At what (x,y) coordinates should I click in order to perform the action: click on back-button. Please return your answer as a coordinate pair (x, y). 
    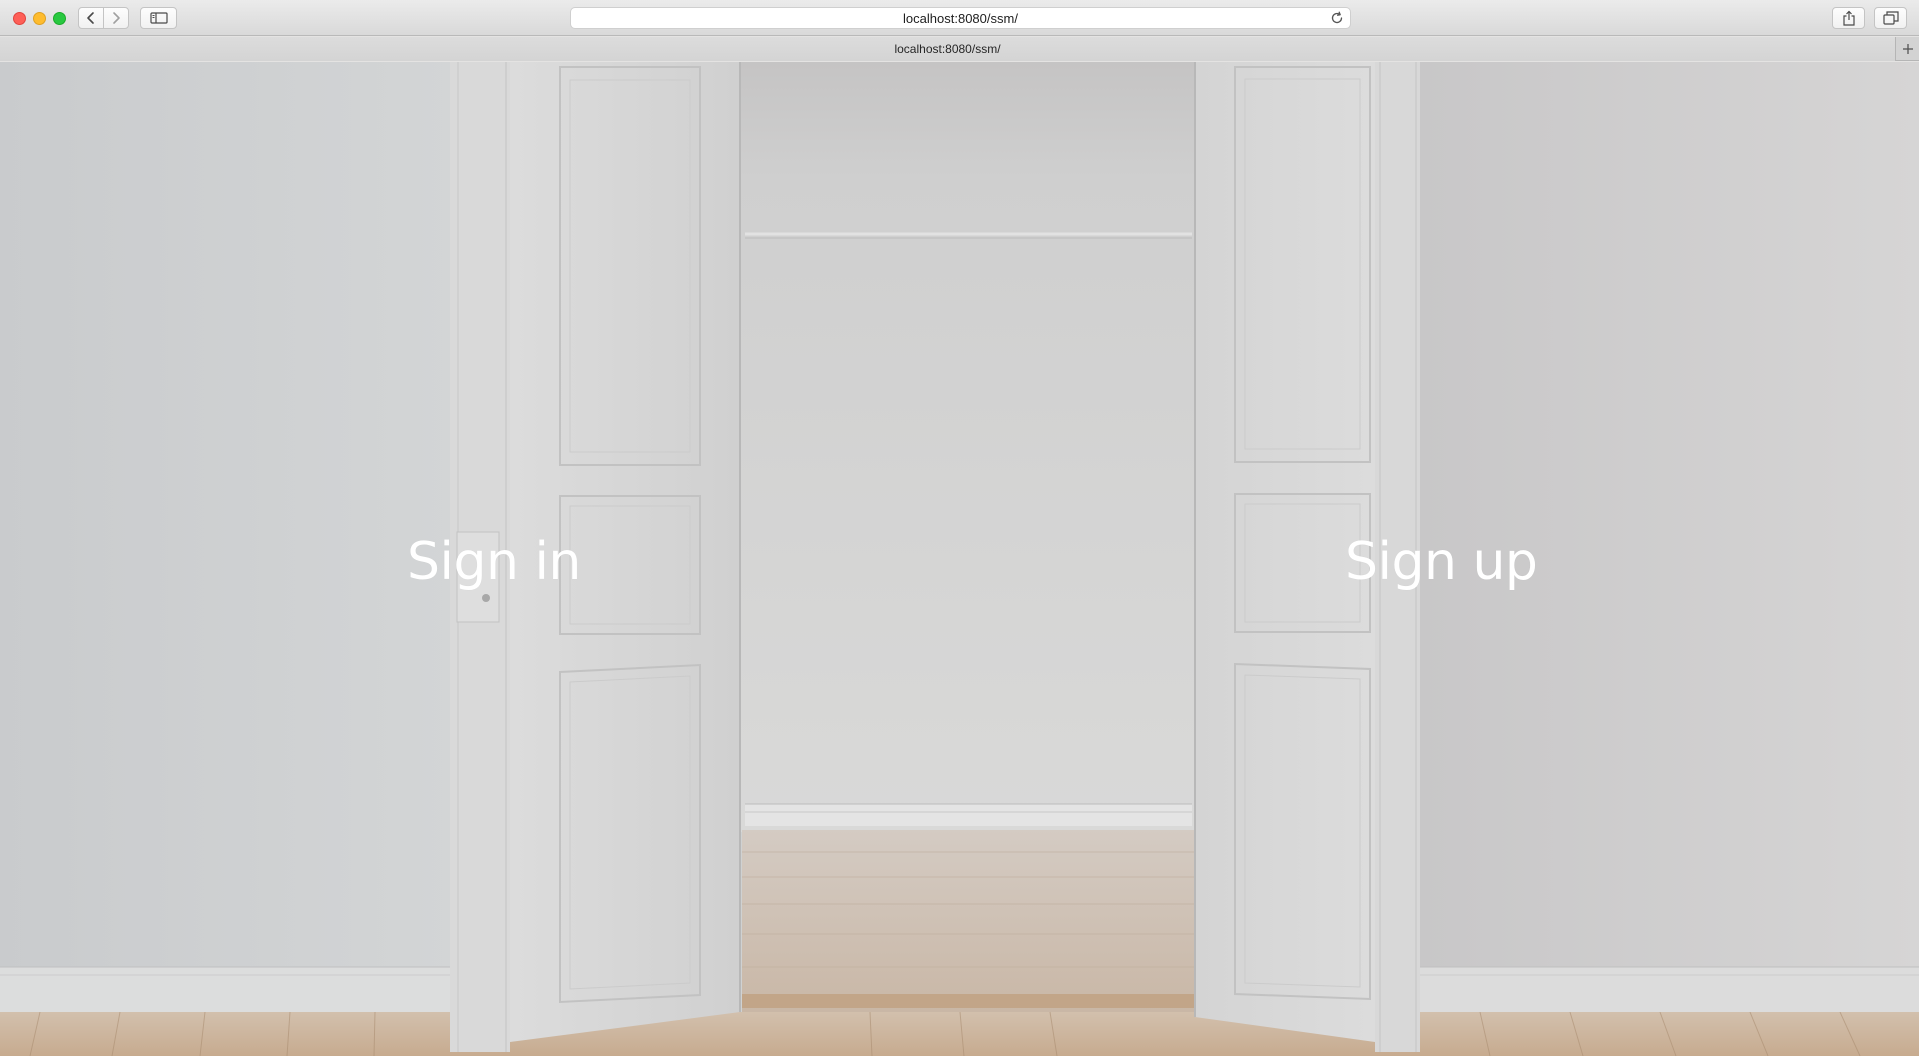
    Looking at the image, I should click on (91, 18).